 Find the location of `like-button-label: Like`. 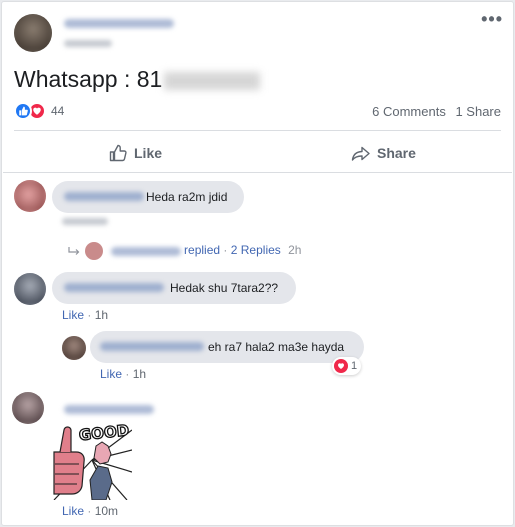

like-button-label: Like is located at coordinates (148, 153).